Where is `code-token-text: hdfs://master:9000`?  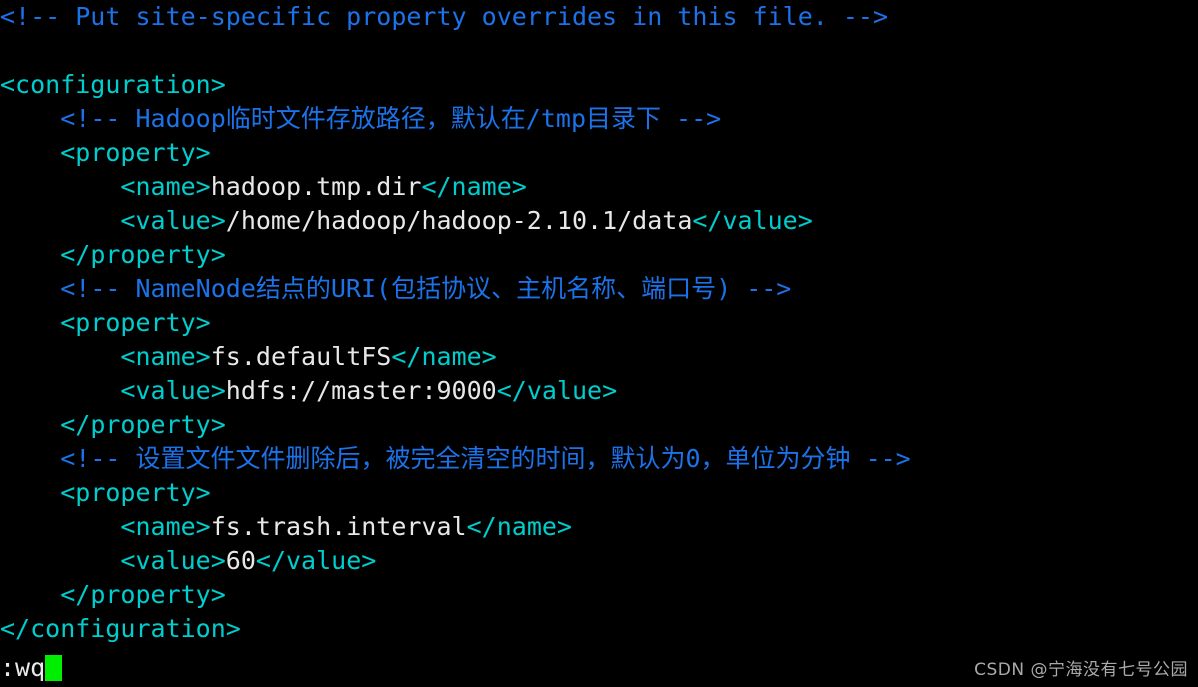
code-token-text: hdfs://master:9000 is located at coordinates (361, 390).